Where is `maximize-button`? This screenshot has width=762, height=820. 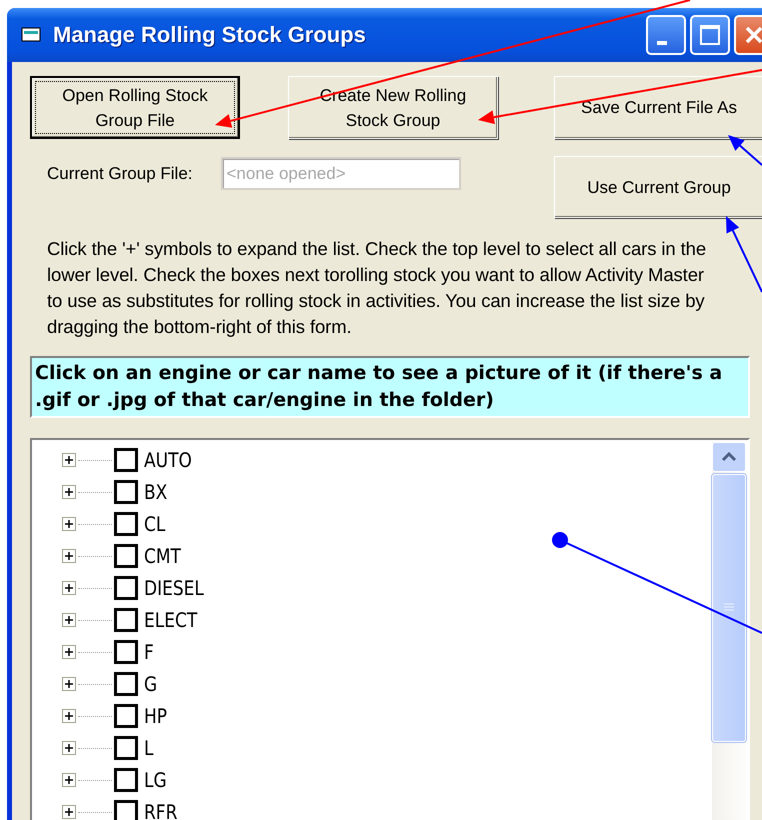 maximize-button is located at coordinates (710, 35).